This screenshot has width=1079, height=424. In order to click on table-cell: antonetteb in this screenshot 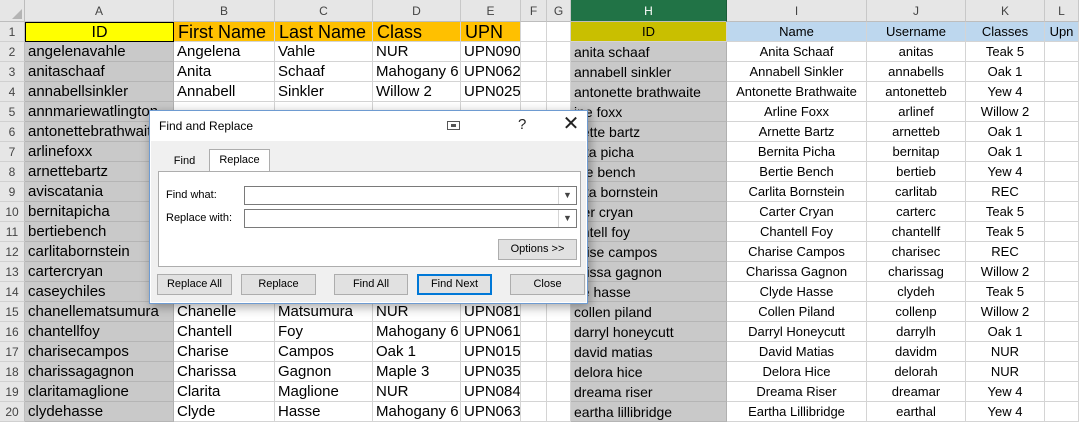, I will do `click(916, 92)`.